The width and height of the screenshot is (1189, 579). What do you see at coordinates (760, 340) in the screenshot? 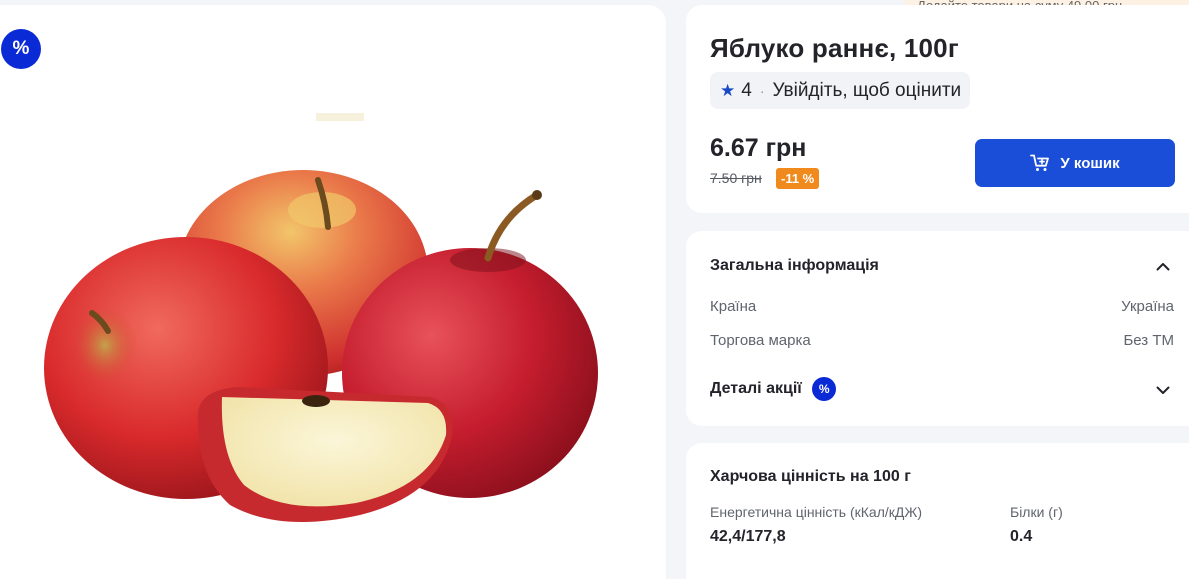
I see `info-label-brand: Торгова марка` at bounding box center [760, 340].